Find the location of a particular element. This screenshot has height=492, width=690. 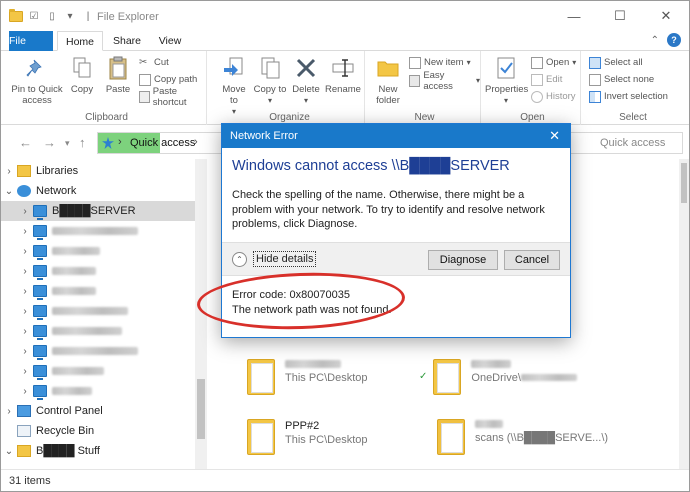

pin-icon is located at coordinates (37, 68).